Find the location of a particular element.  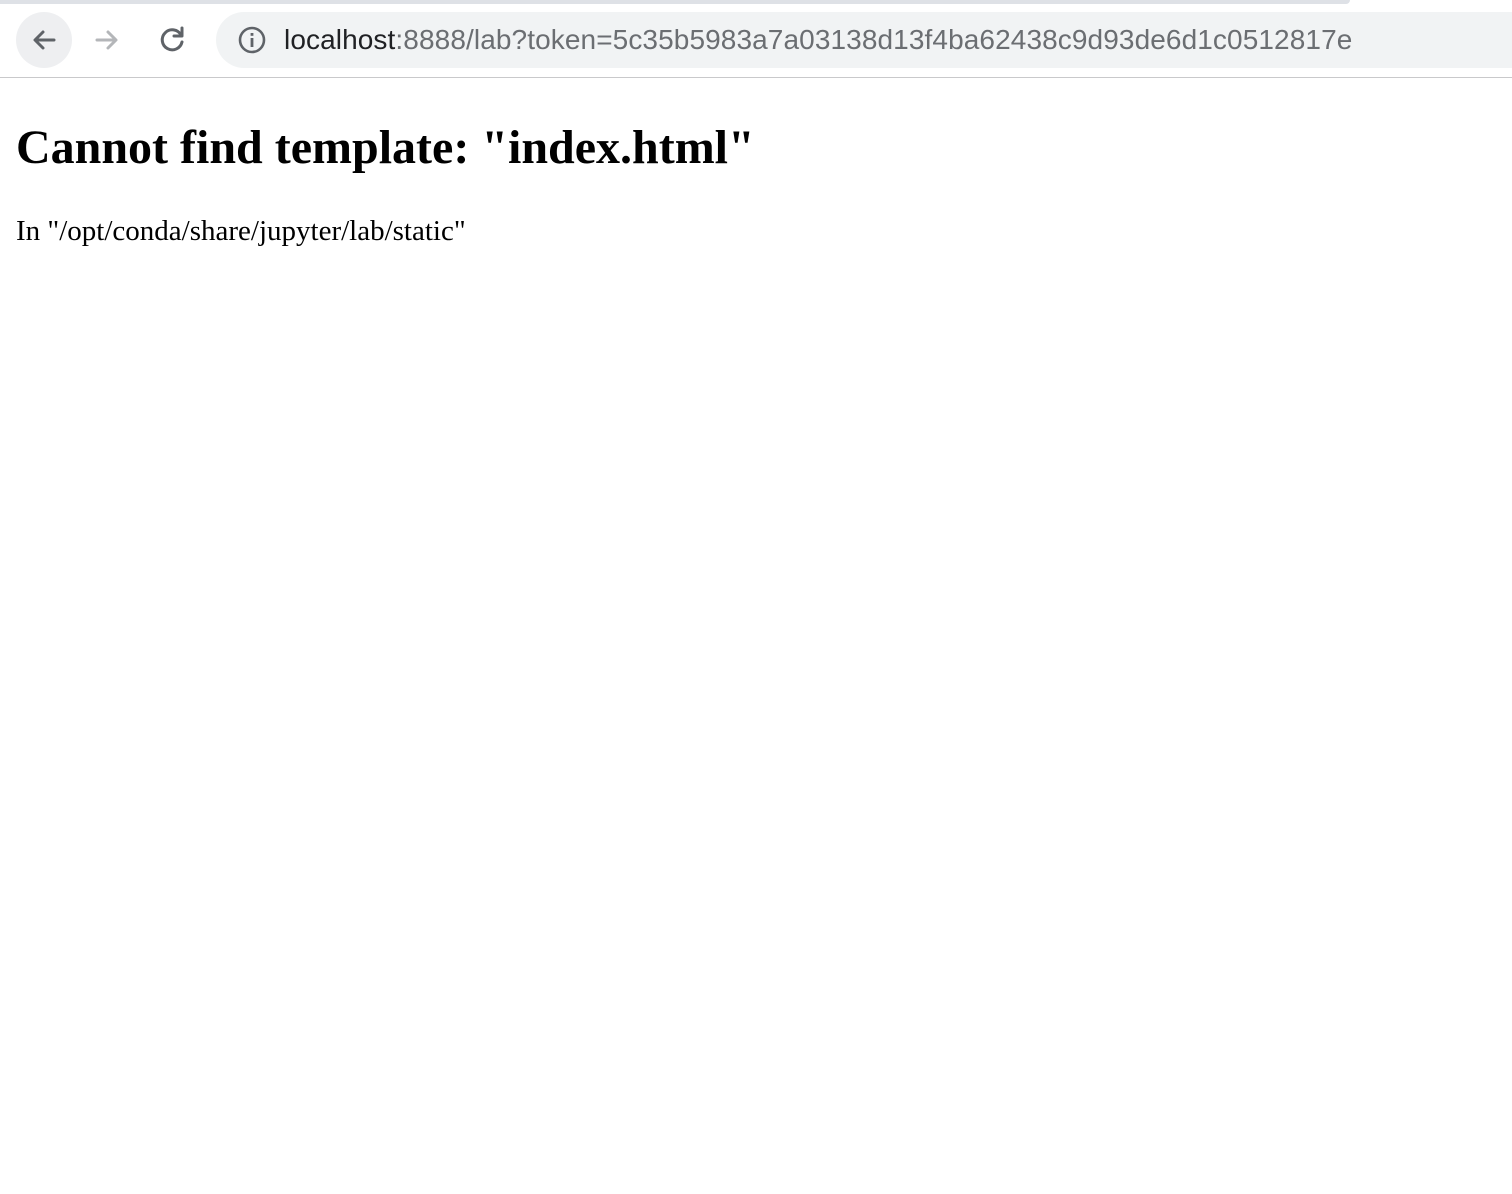

forward-button is located at coordinates (107, 40).